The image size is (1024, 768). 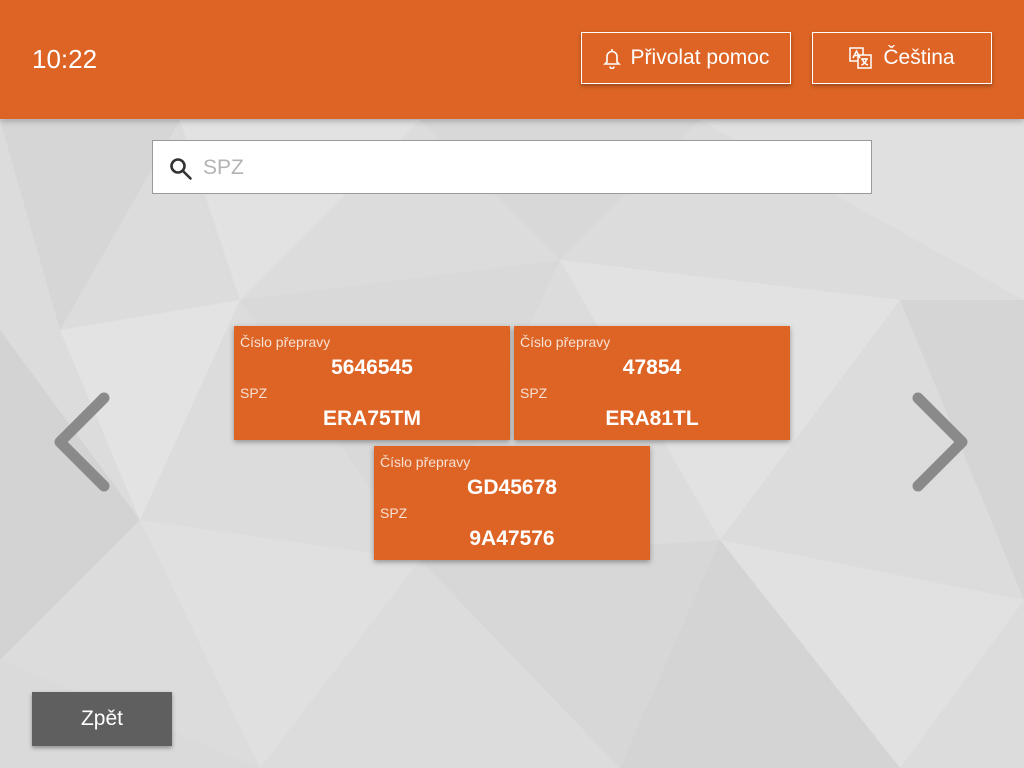 I want to click on language-label: Čeština, so click(x=919, y=57).